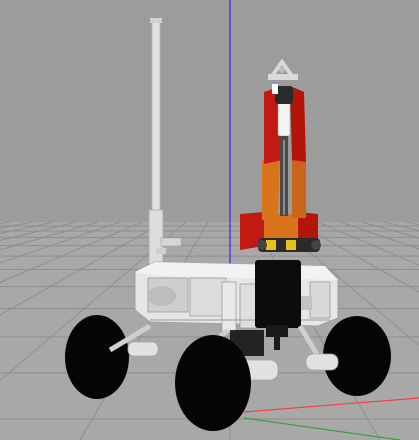  I want to click on rover-chassis, so click(236, 297).